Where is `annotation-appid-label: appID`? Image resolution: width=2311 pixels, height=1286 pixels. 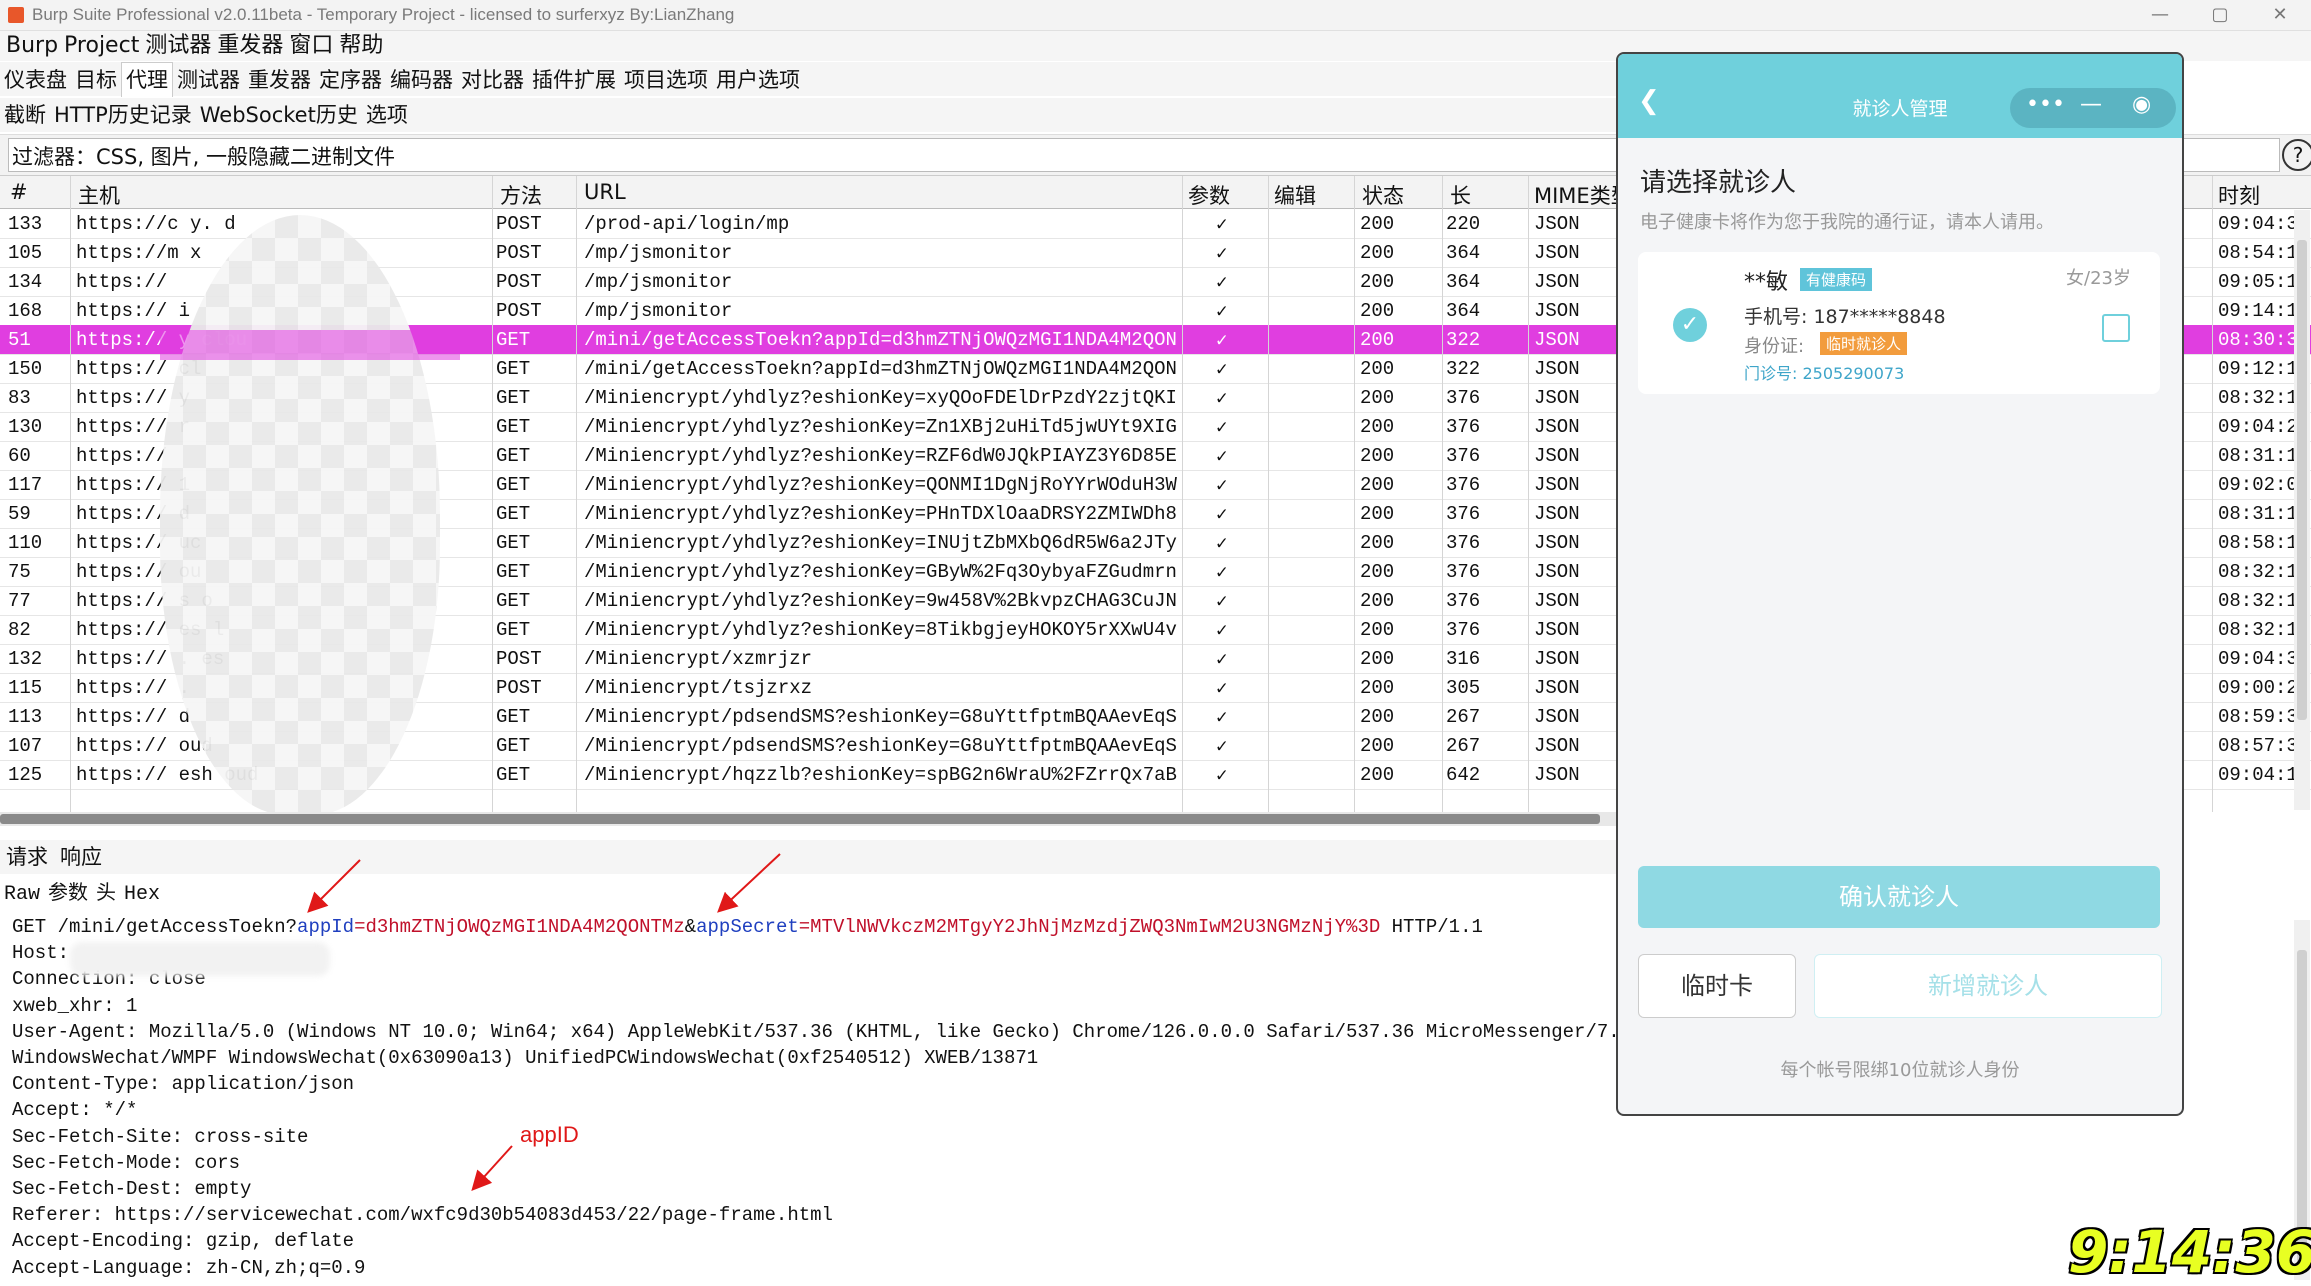 annotation-appid-label: appID is located at coordinates (549, 1134).